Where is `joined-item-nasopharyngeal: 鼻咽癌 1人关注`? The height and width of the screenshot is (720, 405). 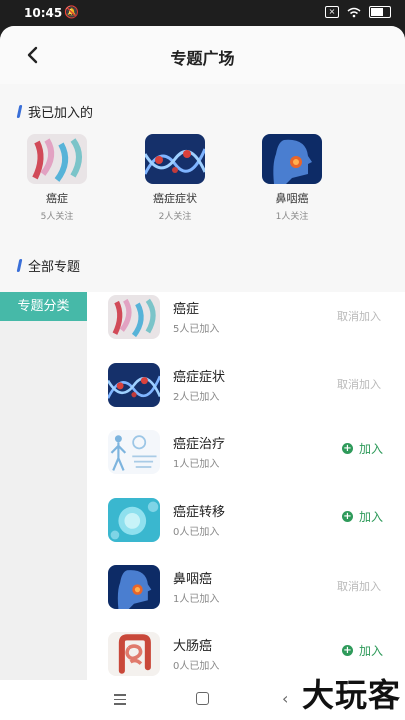
joined-item-nasopharyngeal: 鼻咽癌 1人关注 is located at coordinates (292, 178).